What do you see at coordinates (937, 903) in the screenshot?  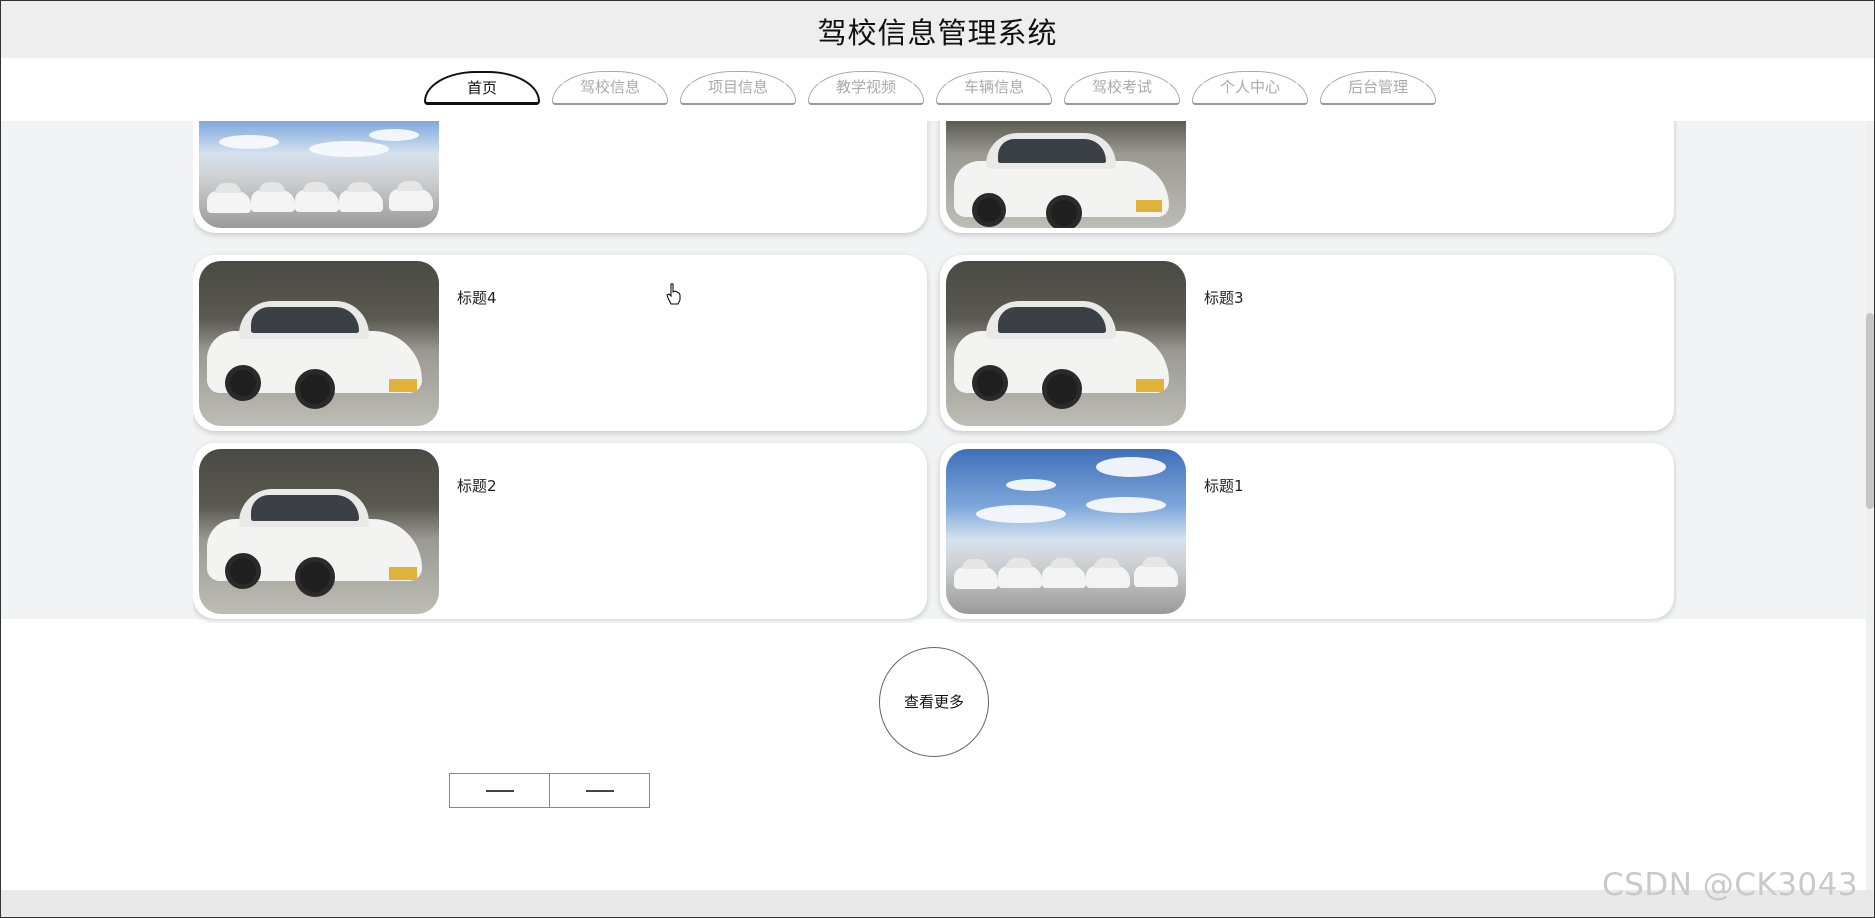 I see `footer-bar` at bounding box center [937, 903].